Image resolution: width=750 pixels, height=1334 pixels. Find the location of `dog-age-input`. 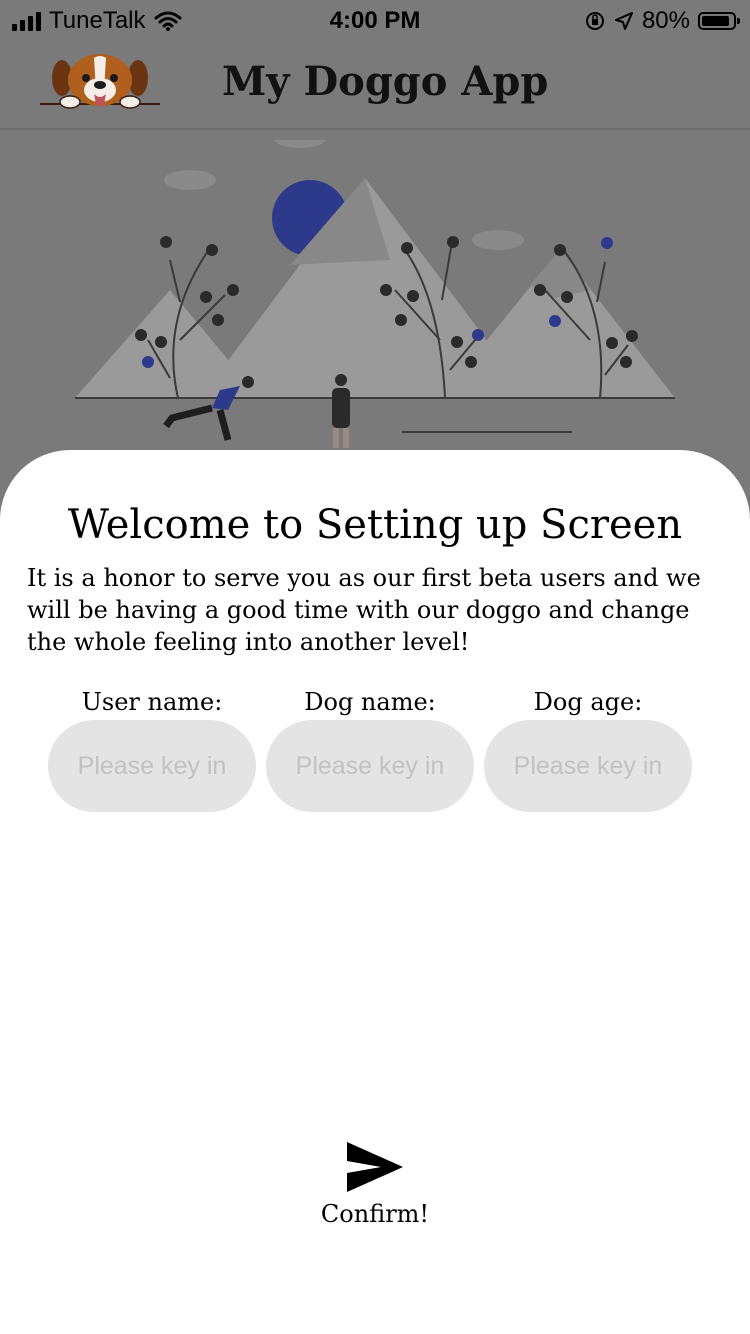

dog-age-input is located at coordinates (588, 766).